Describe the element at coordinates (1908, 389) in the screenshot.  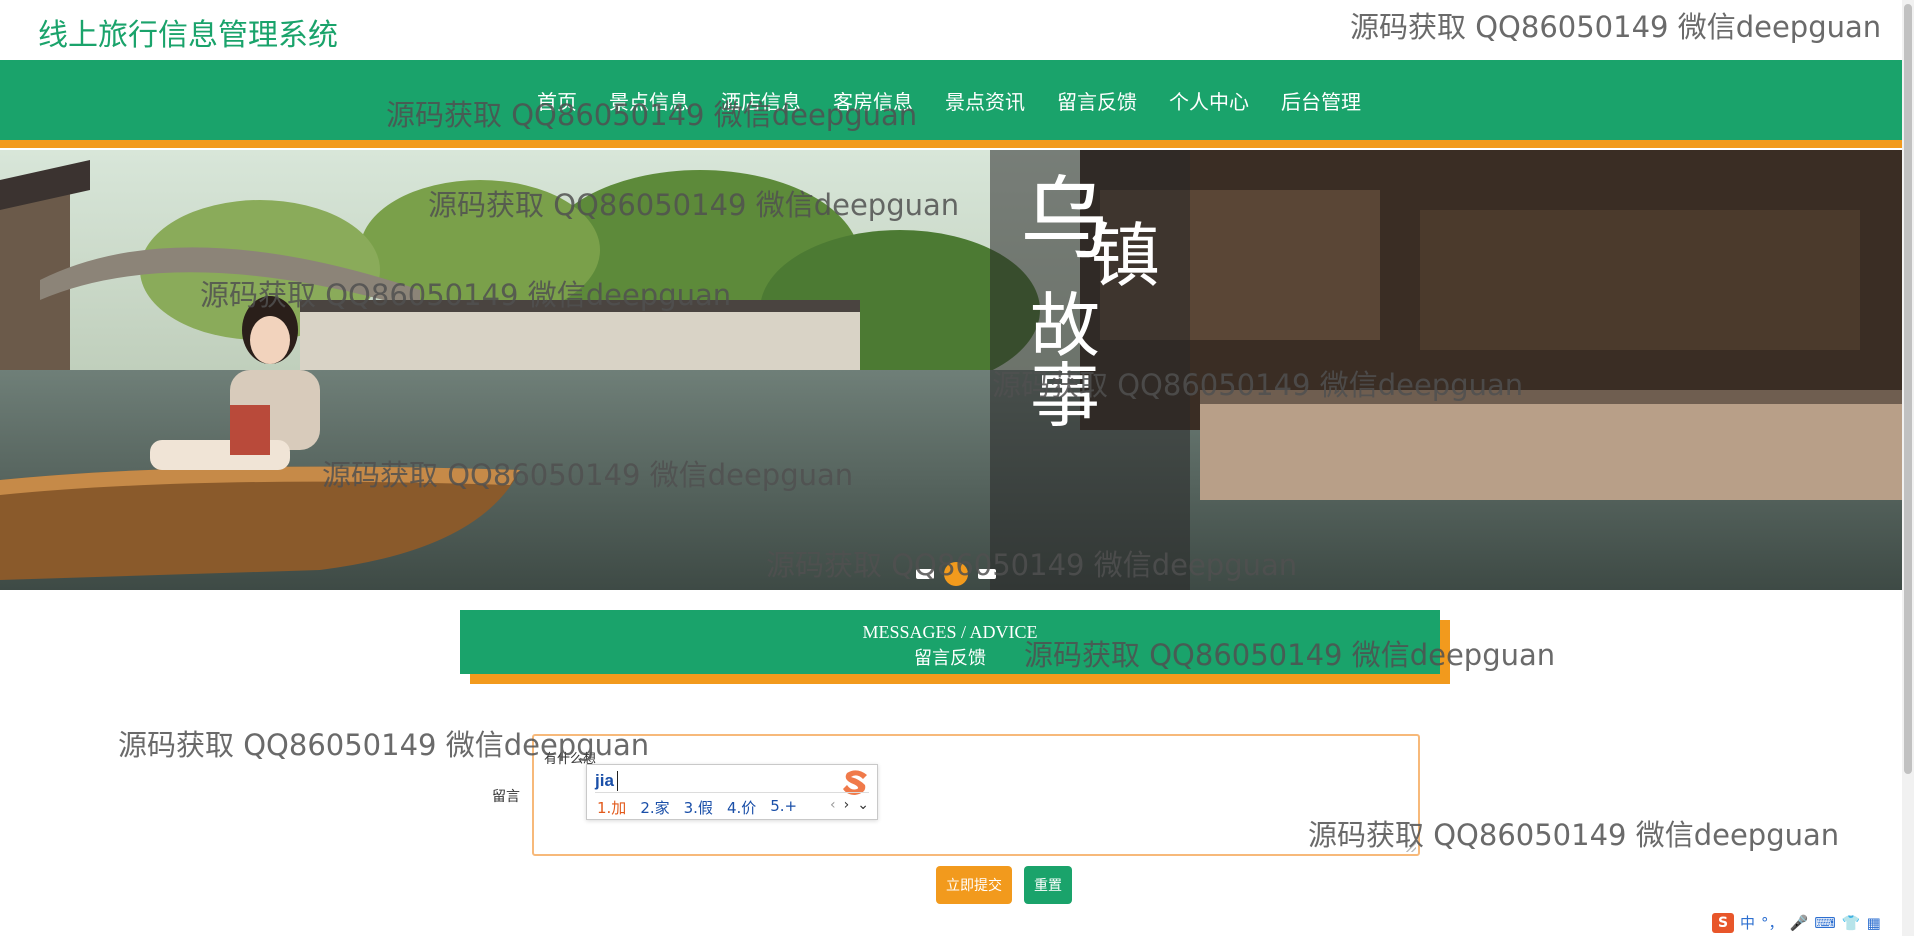
I see `scrollbar-thumb` at that location.